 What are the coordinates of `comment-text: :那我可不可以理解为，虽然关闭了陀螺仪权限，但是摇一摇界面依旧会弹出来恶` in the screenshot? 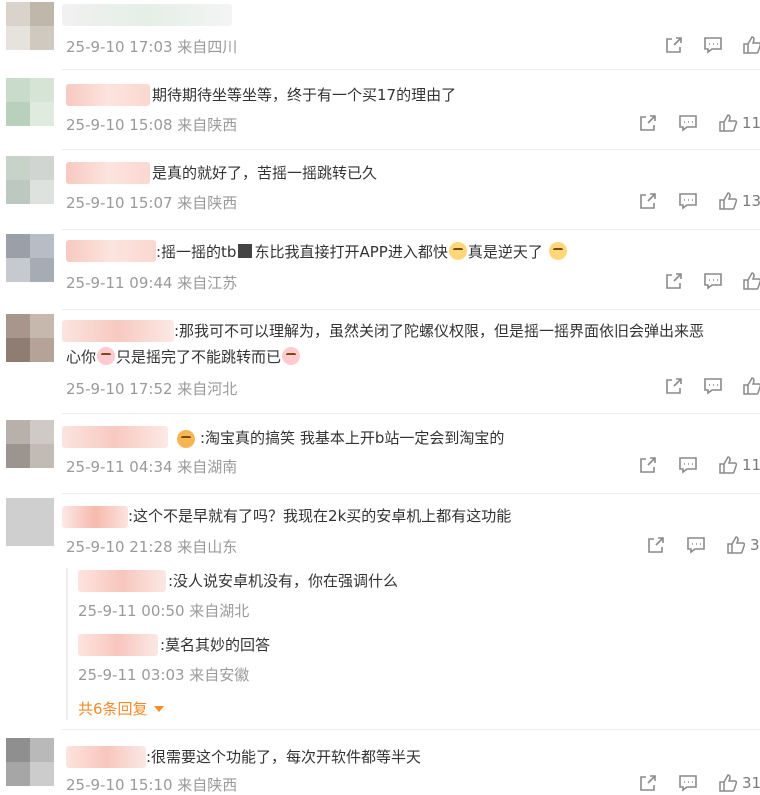 It's located at (439, 331).